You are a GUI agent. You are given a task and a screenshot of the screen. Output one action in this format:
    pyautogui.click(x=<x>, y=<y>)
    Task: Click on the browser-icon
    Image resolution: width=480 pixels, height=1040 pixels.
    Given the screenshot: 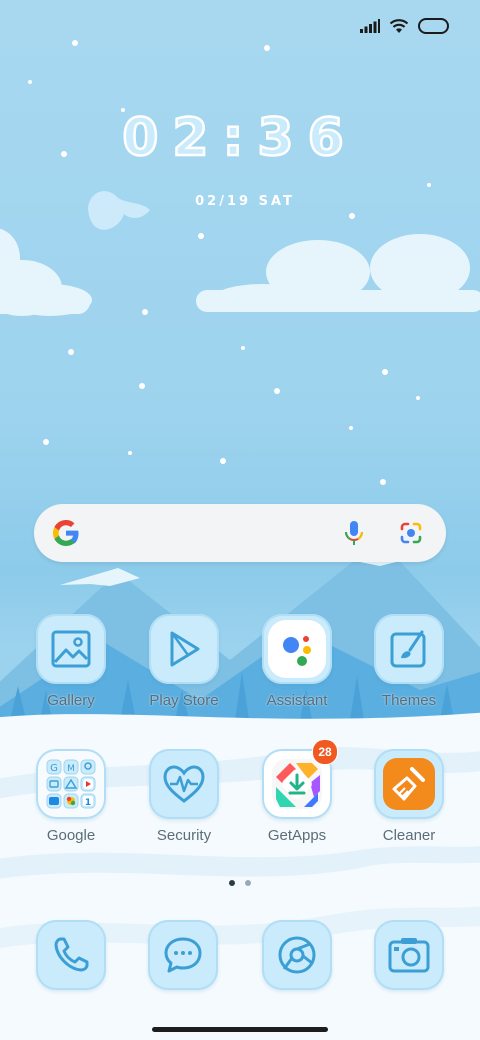 What is the action you would take?
    pyautogui.click(x=297, y=955)
    